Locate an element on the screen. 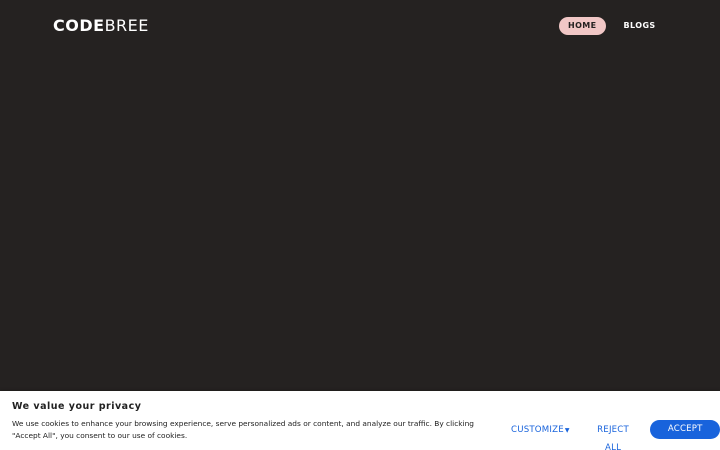  reject-all-button: REJECT ALL is located at coordinates (613, 435).